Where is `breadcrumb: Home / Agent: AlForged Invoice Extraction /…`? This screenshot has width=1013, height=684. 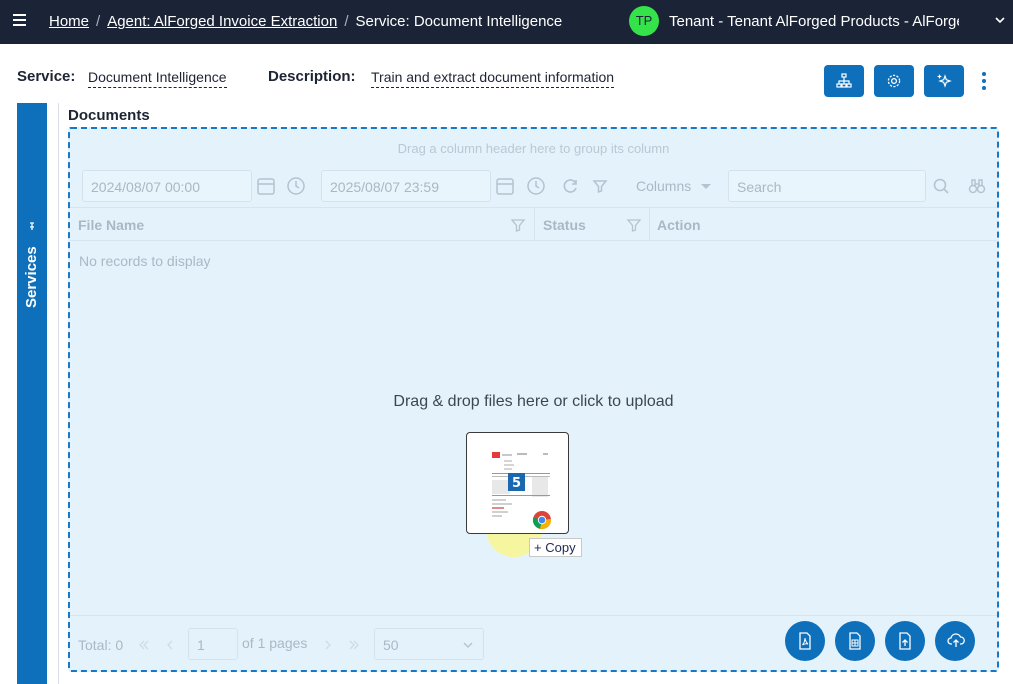
breadcrumb: Home / Agent: AlForged Invoice Extraction /… is located at coordinates (306, 21).